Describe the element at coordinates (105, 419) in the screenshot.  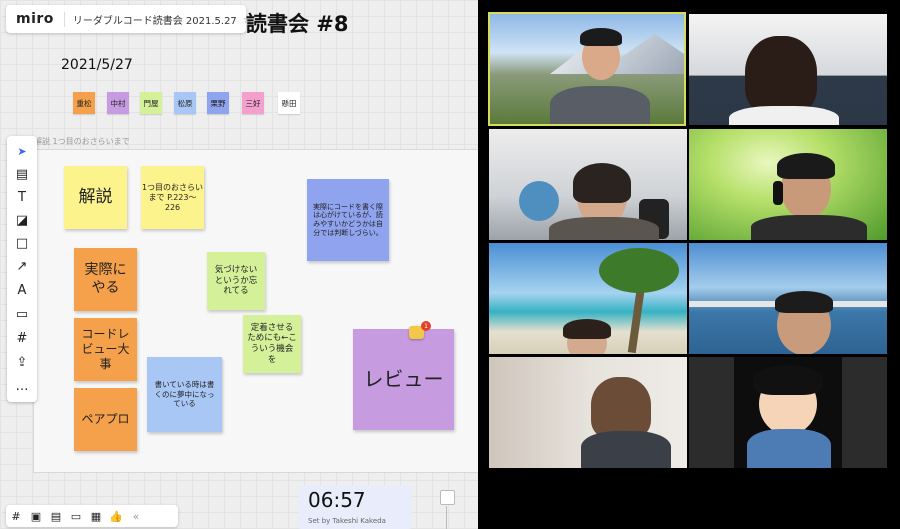
I see `sticky-note: ペアプロ` at that location.